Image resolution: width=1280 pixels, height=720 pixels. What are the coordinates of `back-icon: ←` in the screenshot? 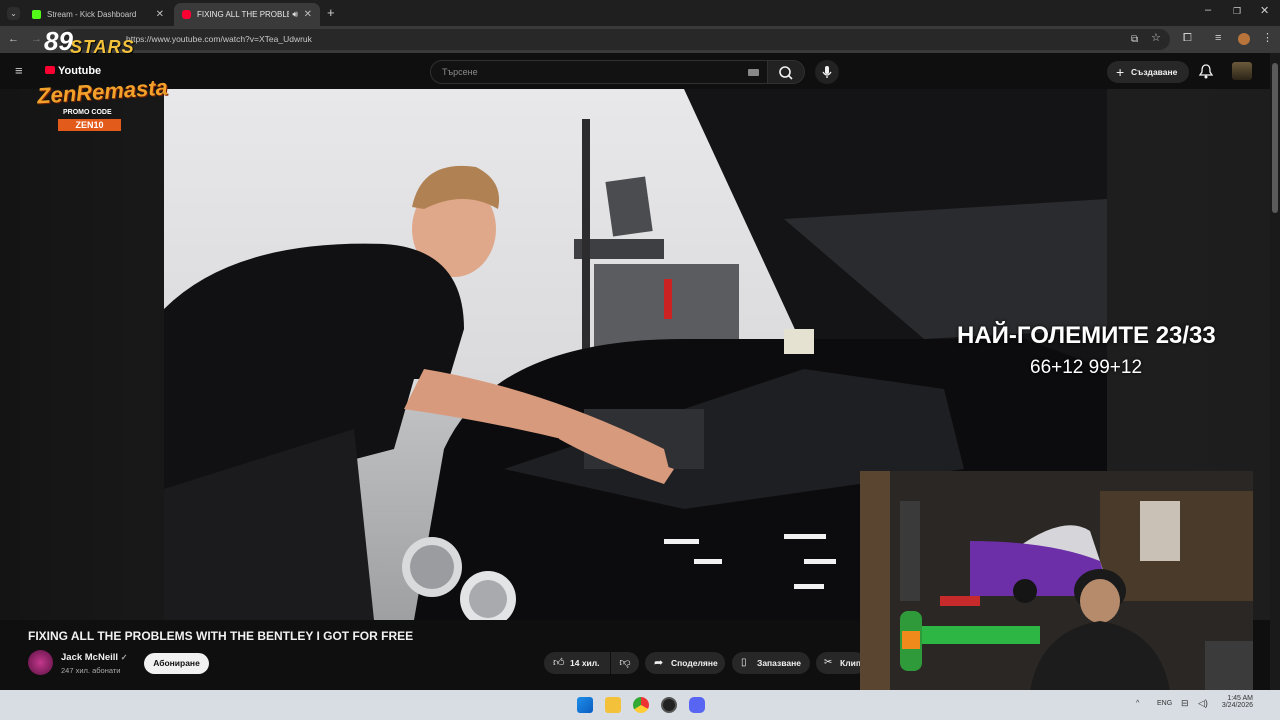 It's located at (13, 39).